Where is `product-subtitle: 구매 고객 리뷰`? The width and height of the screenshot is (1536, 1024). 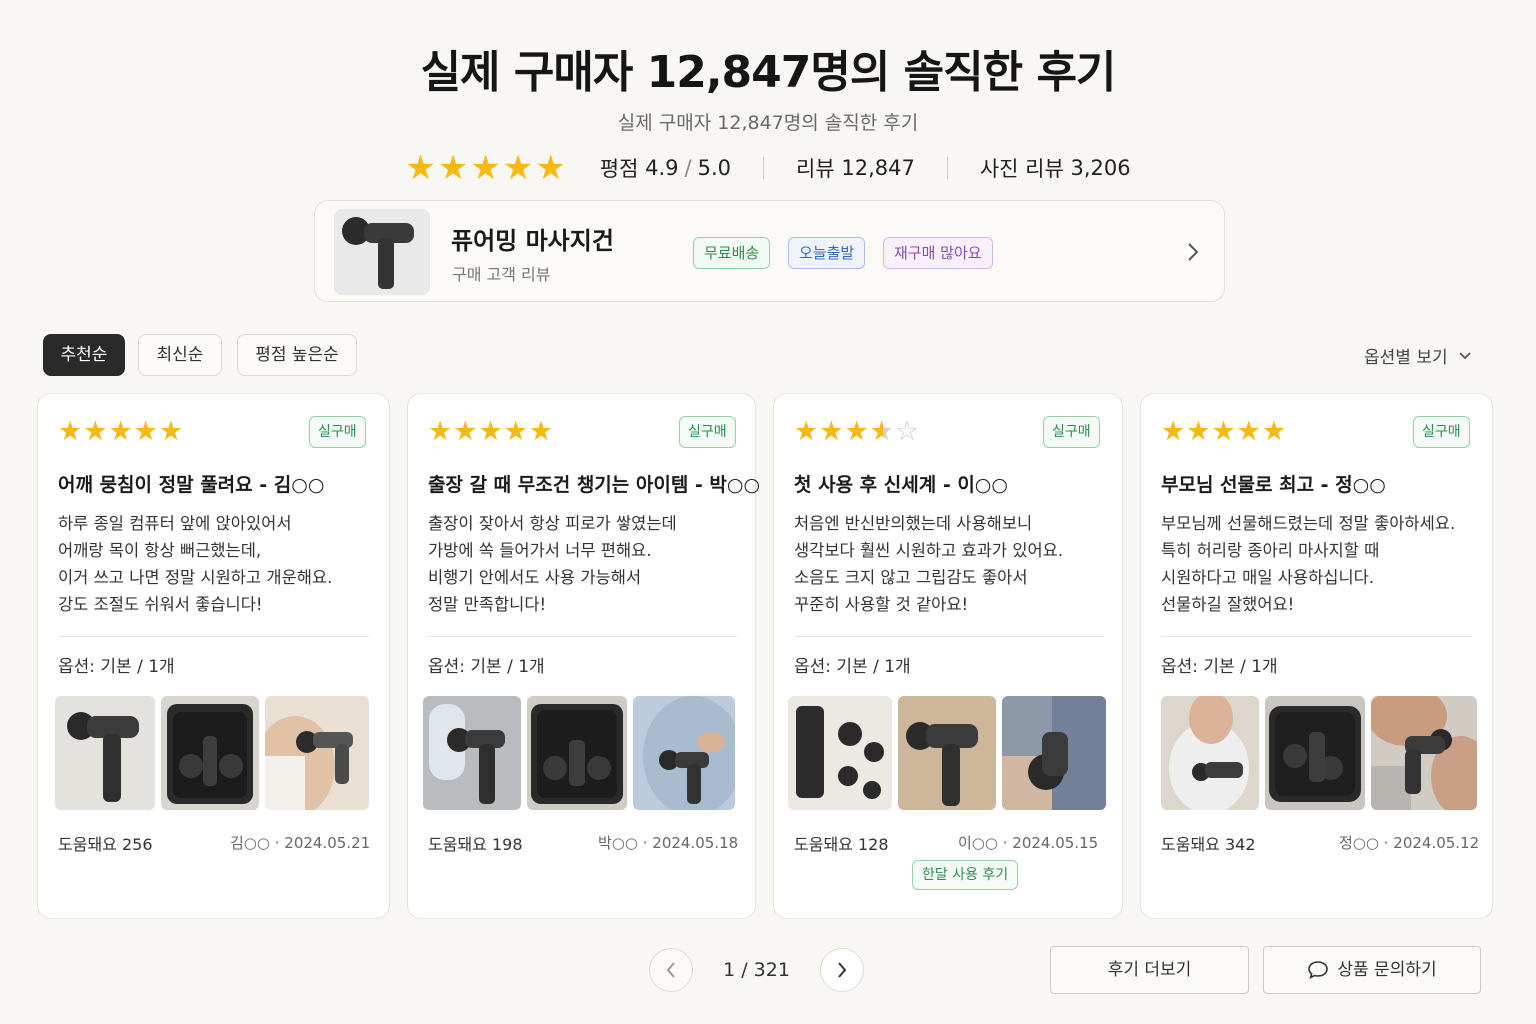 product-subtitle: 구매 고객 리뷰 is located at coordinates (501, 274).